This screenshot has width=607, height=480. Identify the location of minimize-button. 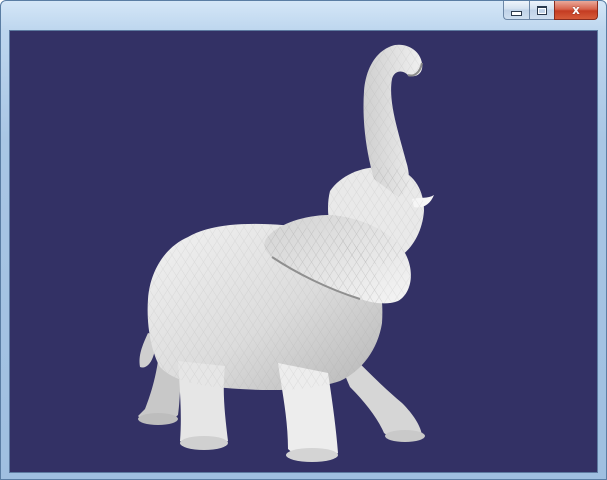
(516, 10).